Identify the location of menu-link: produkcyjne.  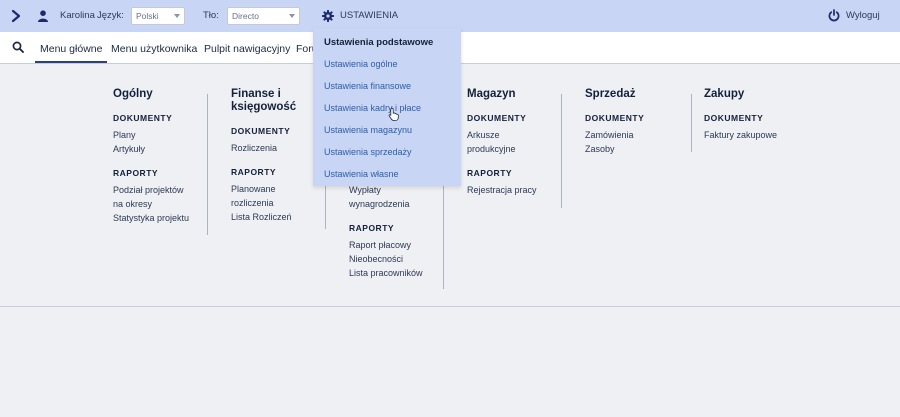
(502, 149).